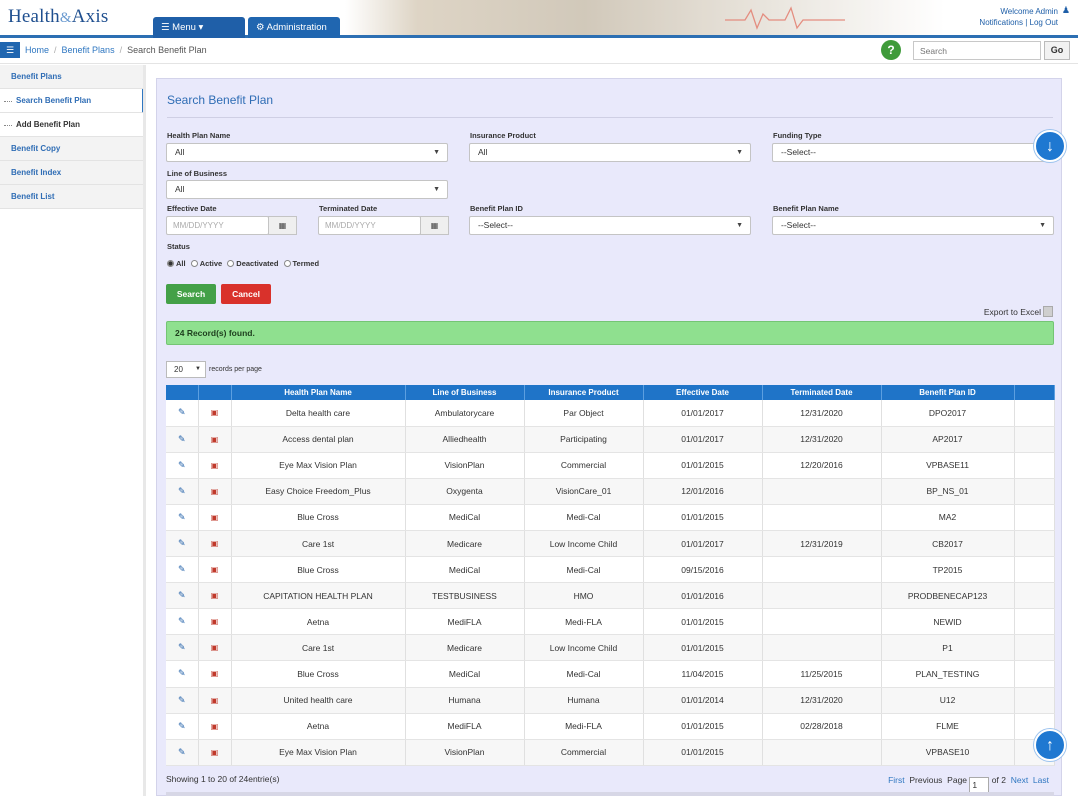 This screenshot has height=796, width=1078. Describe the element at coordinates (822, 392) in the screenshot. I see `col-terminated-date: Terminated Date` at that location.